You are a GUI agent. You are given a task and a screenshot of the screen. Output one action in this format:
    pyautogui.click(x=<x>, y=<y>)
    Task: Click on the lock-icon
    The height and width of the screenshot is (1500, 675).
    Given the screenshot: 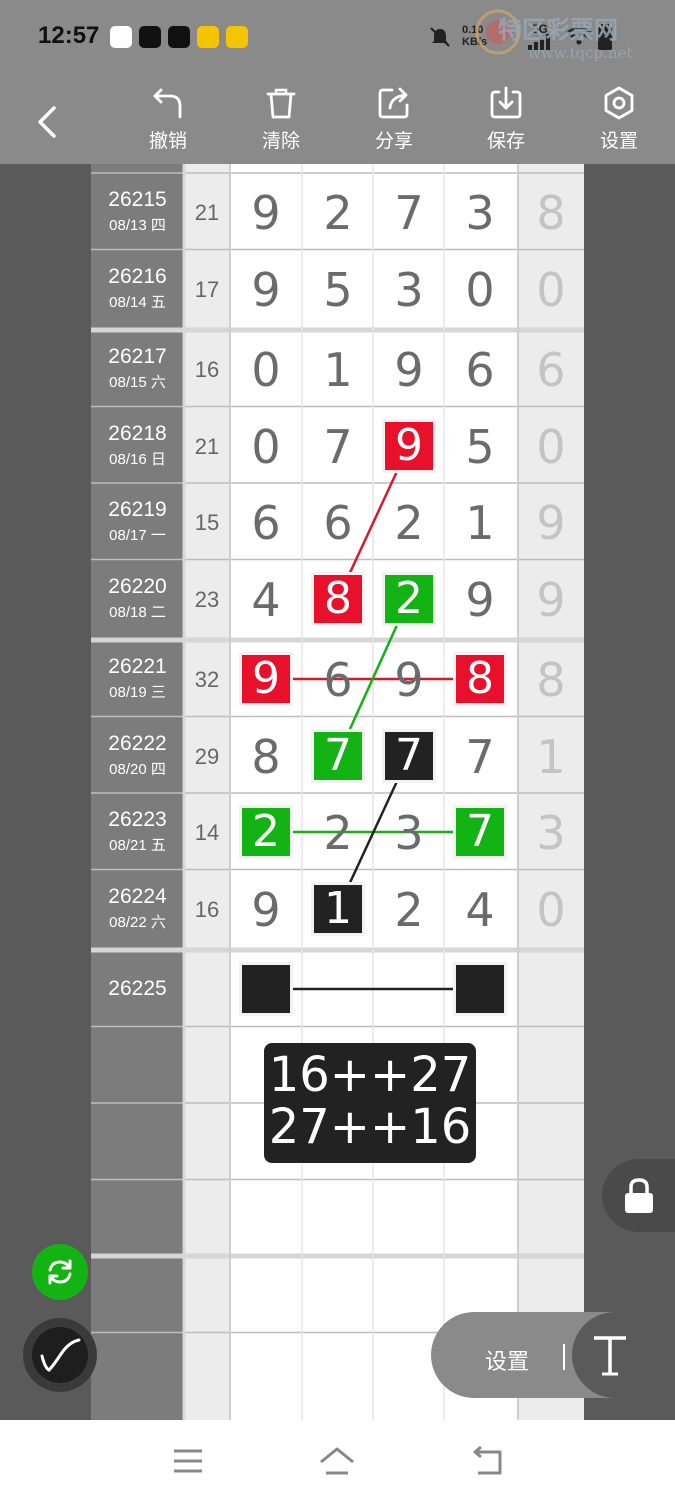 What is the action you would take?
    pyautogui.click(x=639, y=1195)
    